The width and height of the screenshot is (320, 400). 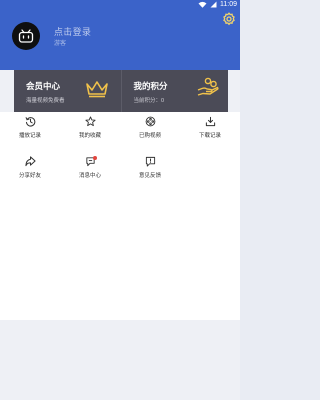 I want to click on star-icon, so click(x=90, y=121).